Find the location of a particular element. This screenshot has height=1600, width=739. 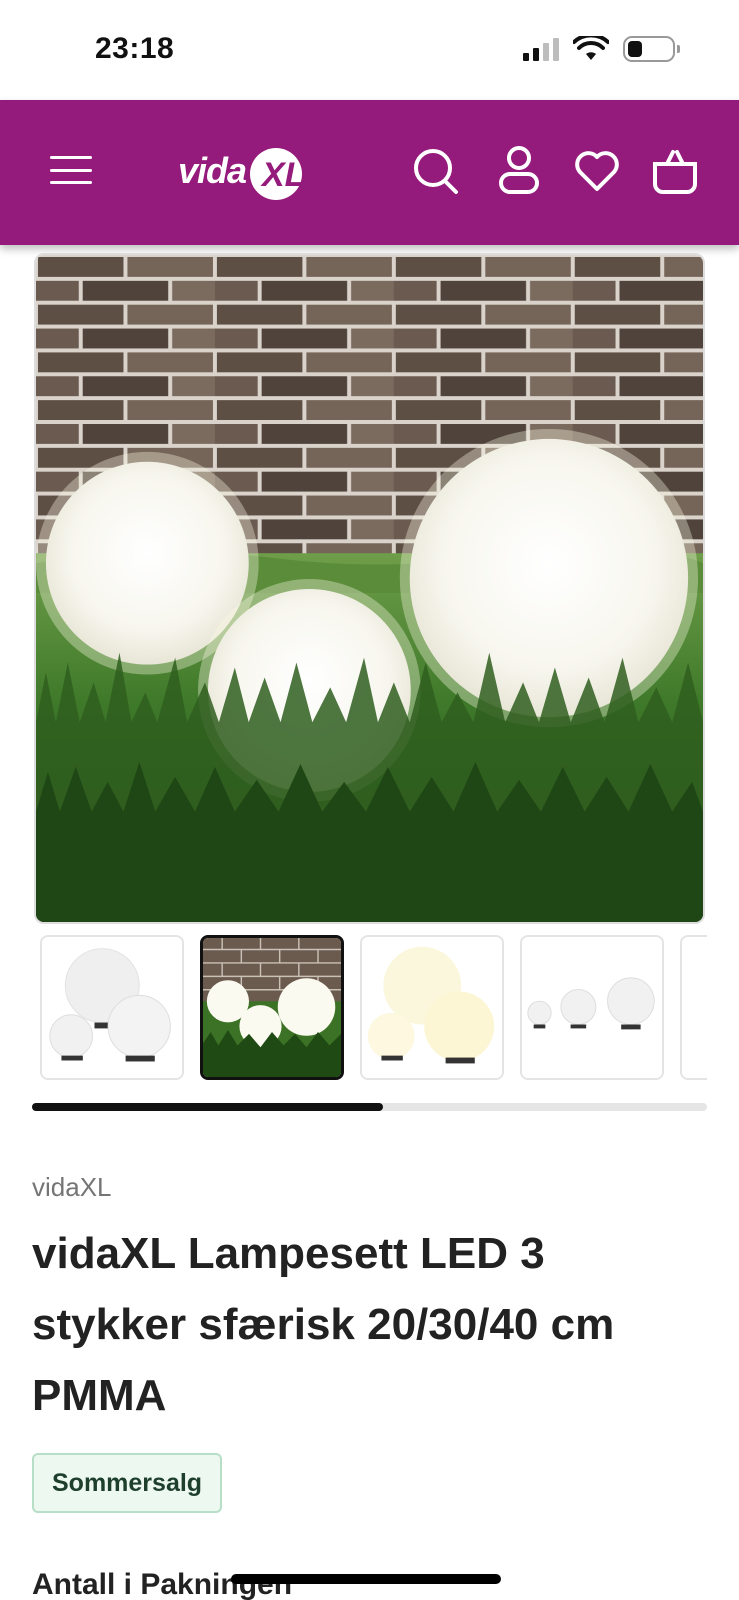

battery-icon is located at coordinates (651, 49).